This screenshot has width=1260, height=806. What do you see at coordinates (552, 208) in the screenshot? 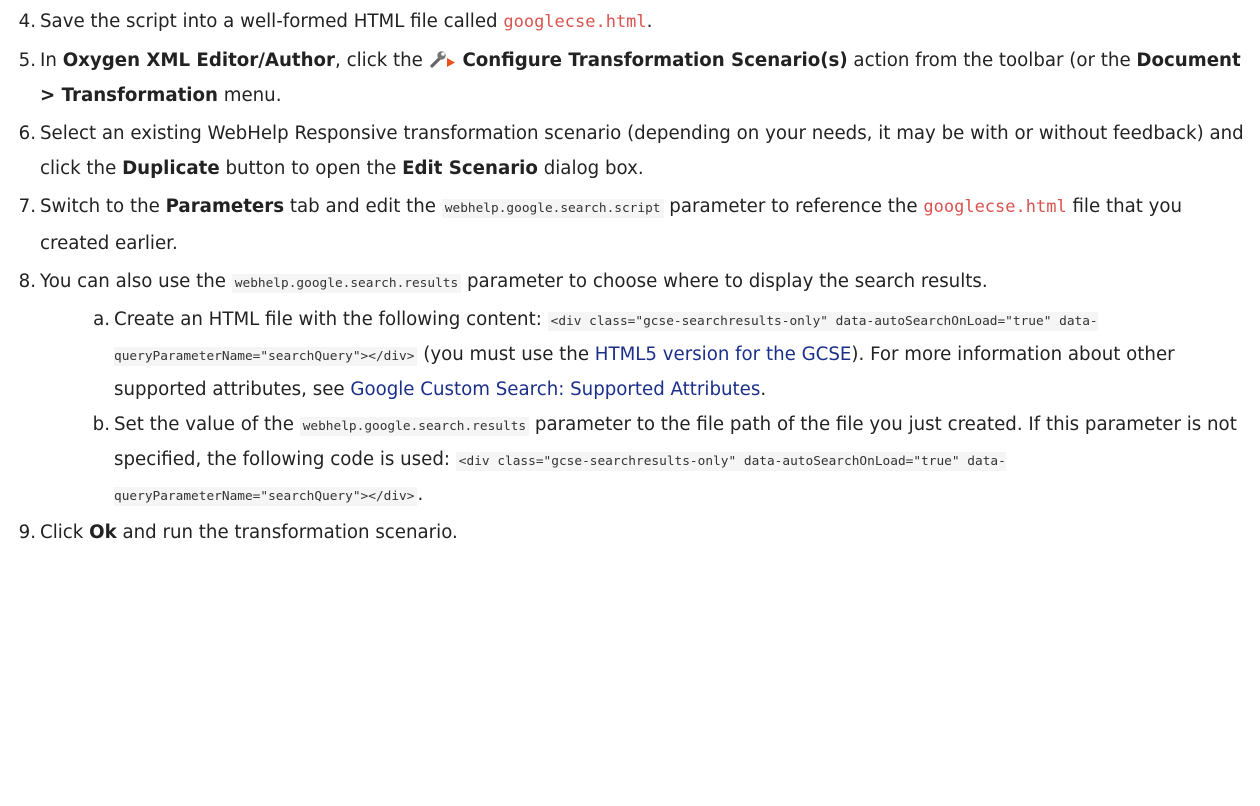
I see `parameter-name: webhelp.google.search.script` at bounding box center [552, 208].